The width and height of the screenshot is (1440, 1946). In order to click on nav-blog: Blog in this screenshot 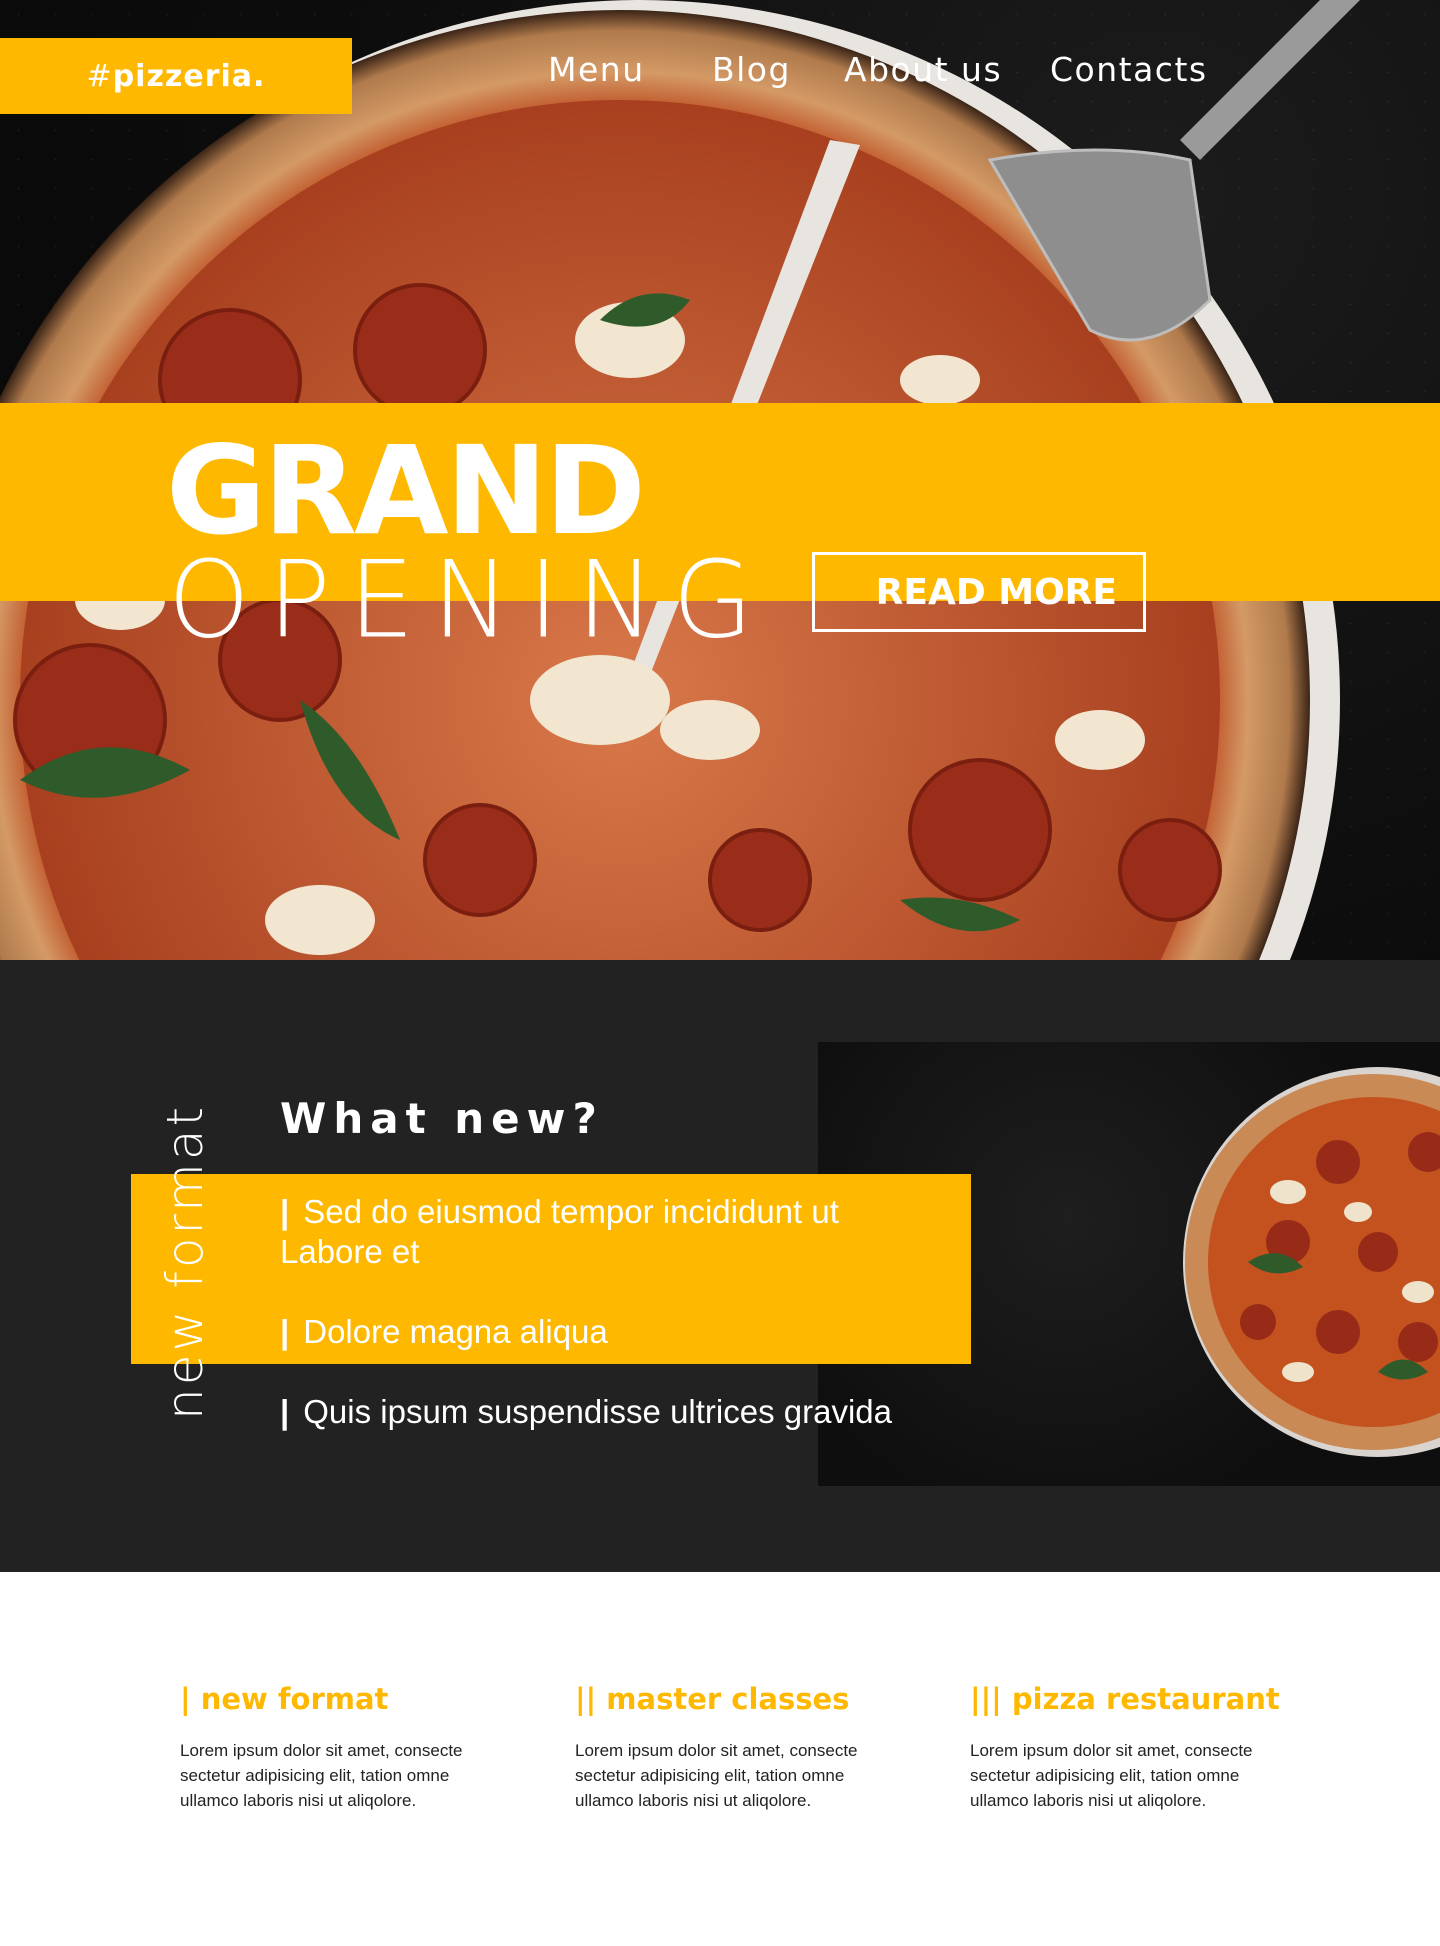, I will do `click(751, 69)`.